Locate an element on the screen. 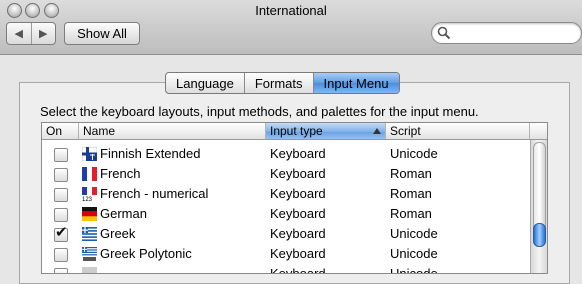 The height and width of the screenshot is (284, 582). tab-formats: Formats is located at coordinates (279, 83).